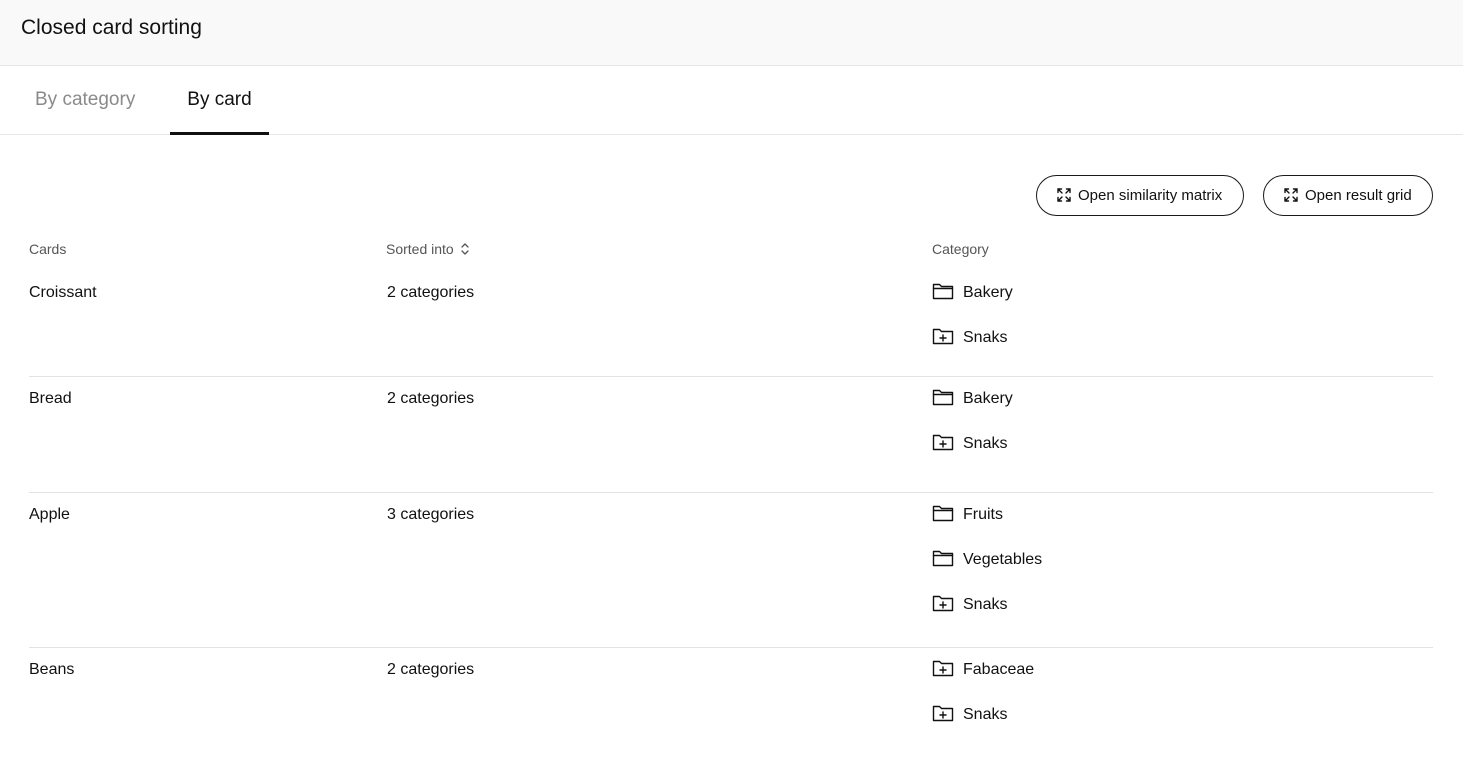  I want to click on open-result-grid-label: Open result grid, so click(1358, 195).